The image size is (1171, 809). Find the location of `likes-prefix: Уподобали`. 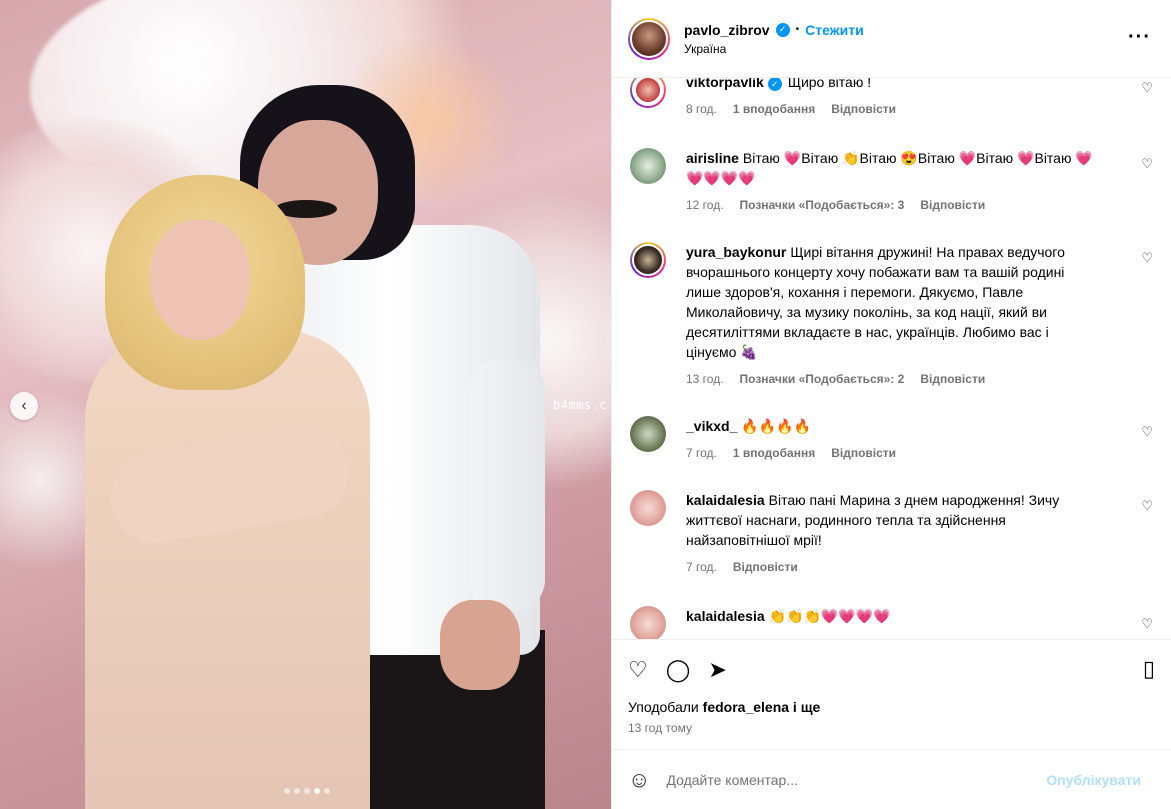

likes-prefix: Уподобали is located at coordinates (663, 707).